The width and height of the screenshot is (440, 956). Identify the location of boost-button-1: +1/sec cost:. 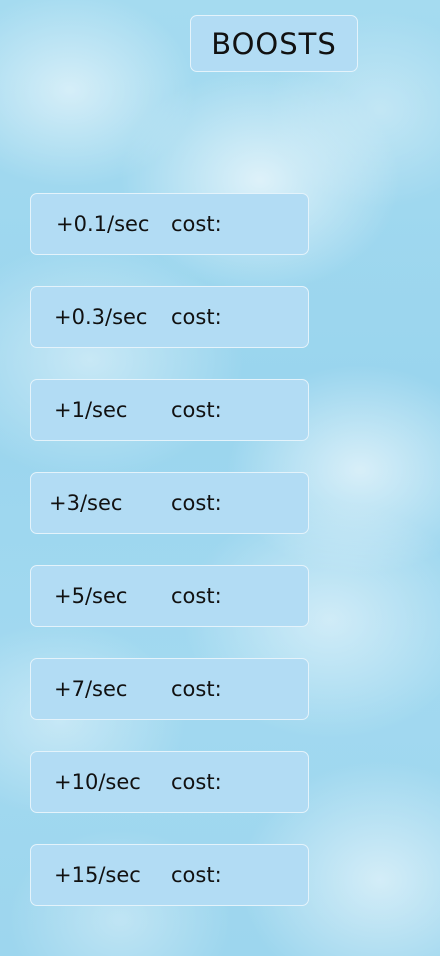
(169, 410).